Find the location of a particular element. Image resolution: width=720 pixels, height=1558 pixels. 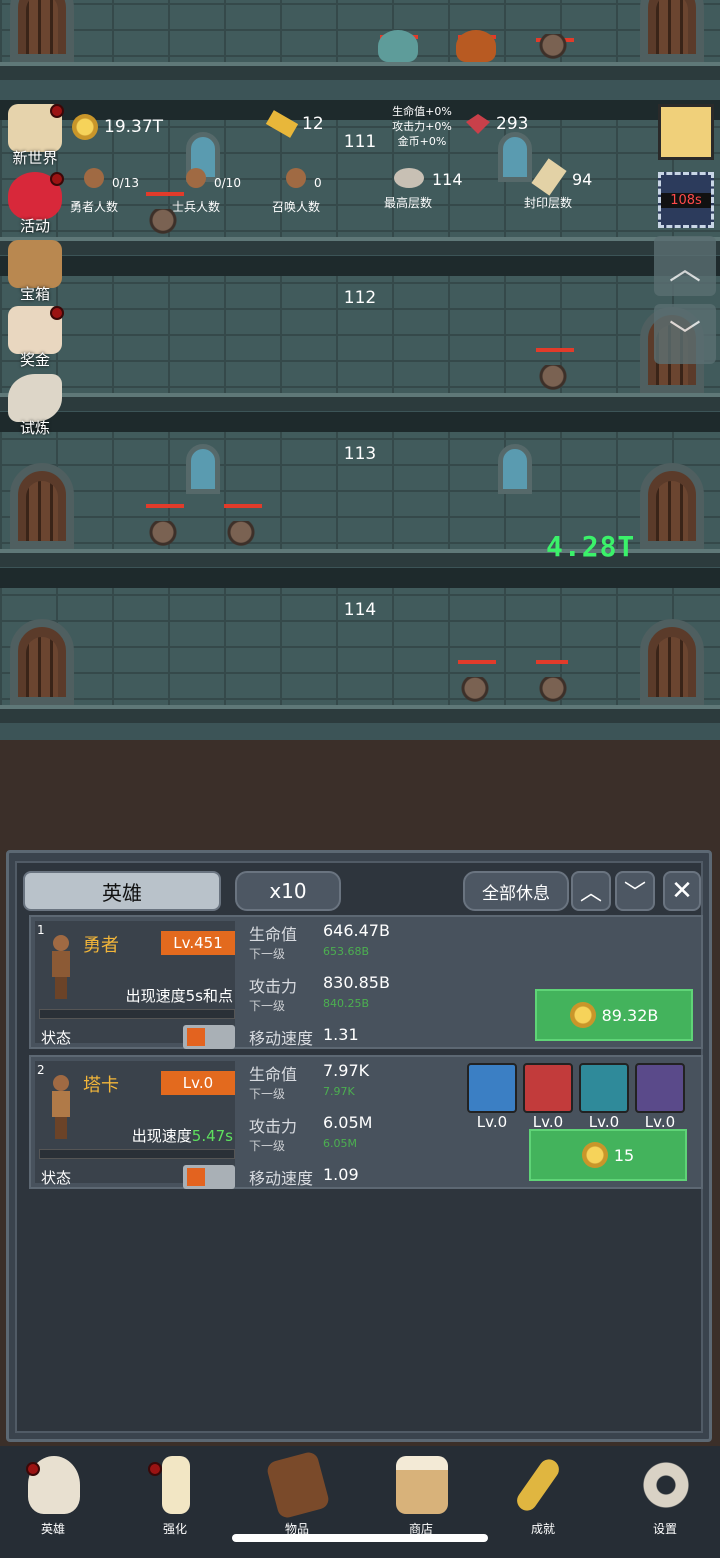

brave-count-label: 勇者人数 is located at coordinates (94, 207).